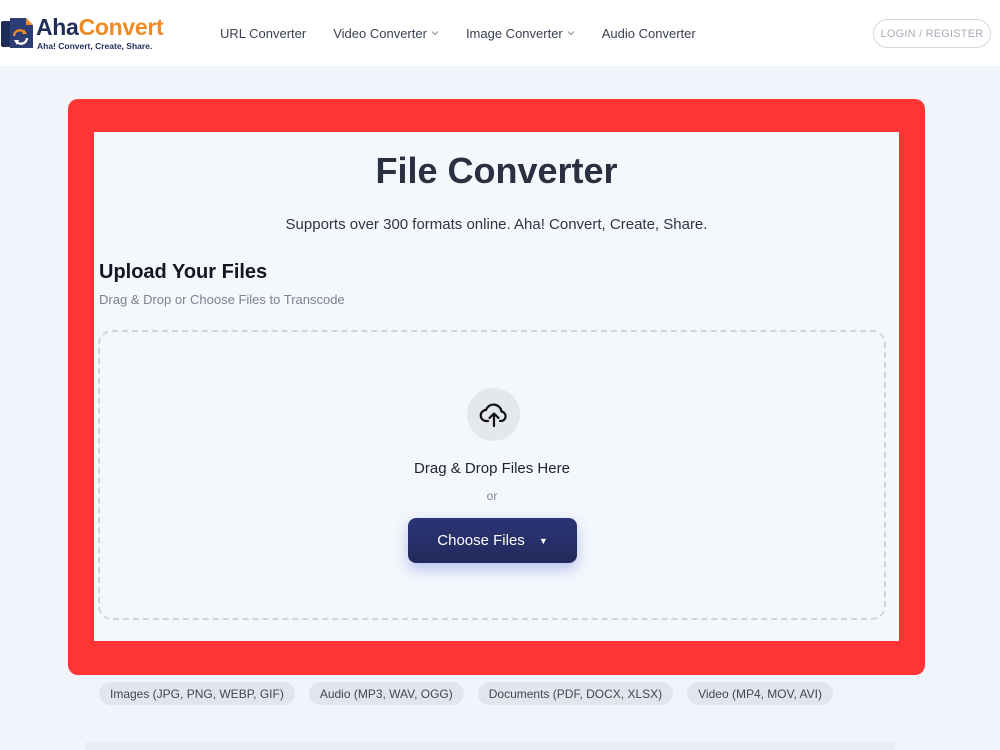  I want to click on brand-logo: AhaConvert Aha! Convert, Create, Share., so click(85, 33).